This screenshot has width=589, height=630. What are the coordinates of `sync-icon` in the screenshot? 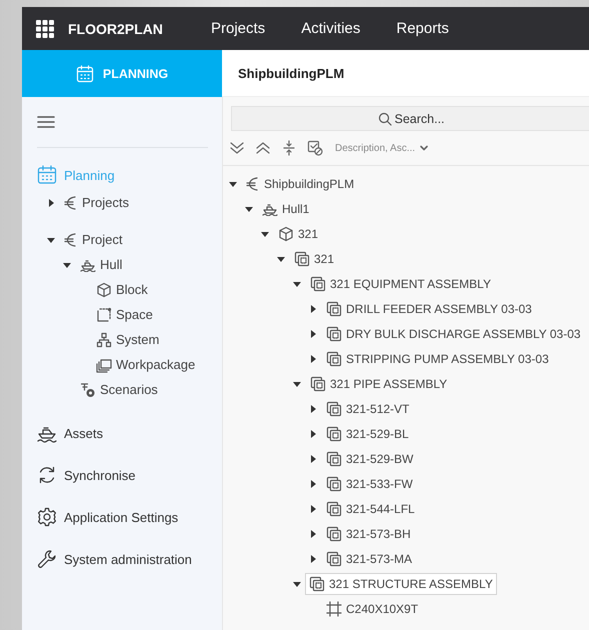 It's located at (47, 475).